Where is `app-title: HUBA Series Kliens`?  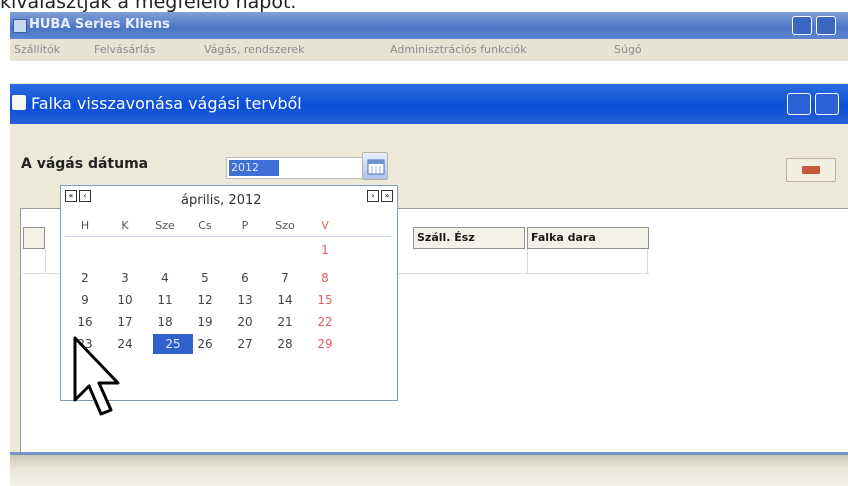 app-title: HUBA Series Kliens is located at coordinates (99, 24).